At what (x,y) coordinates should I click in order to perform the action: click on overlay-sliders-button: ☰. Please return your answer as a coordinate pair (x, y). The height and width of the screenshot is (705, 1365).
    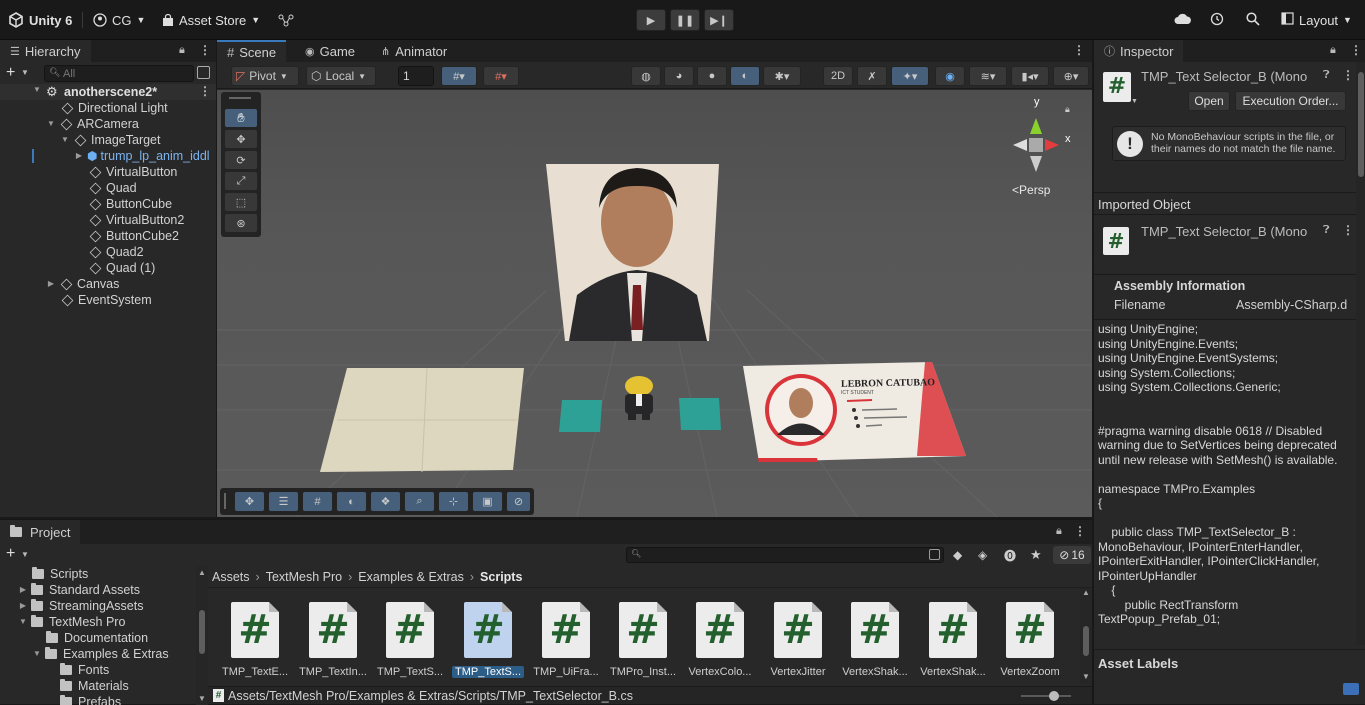
    Looking at the image, I should click on (283, 501).